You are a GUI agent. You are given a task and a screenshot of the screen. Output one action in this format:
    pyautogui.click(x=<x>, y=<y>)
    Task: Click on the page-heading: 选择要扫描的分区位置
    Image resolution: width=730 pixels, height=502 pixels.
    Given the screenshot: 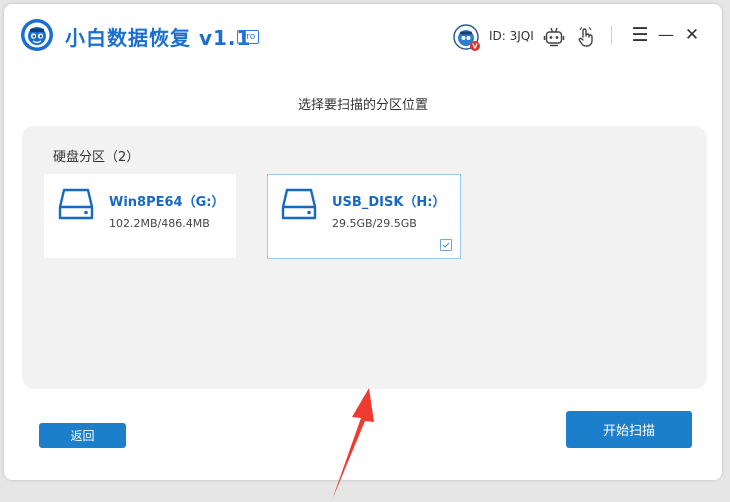 What is the action you would take?
    pyautogui.click(x=362, y=105)
    